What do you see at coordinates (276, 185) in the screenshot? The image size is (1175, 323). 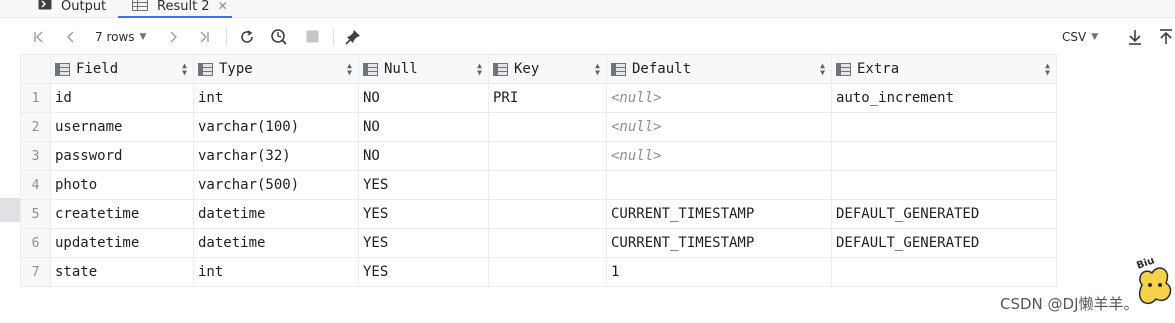 I see `cell-type: varchar(500)` at bounding box center [276, 185].